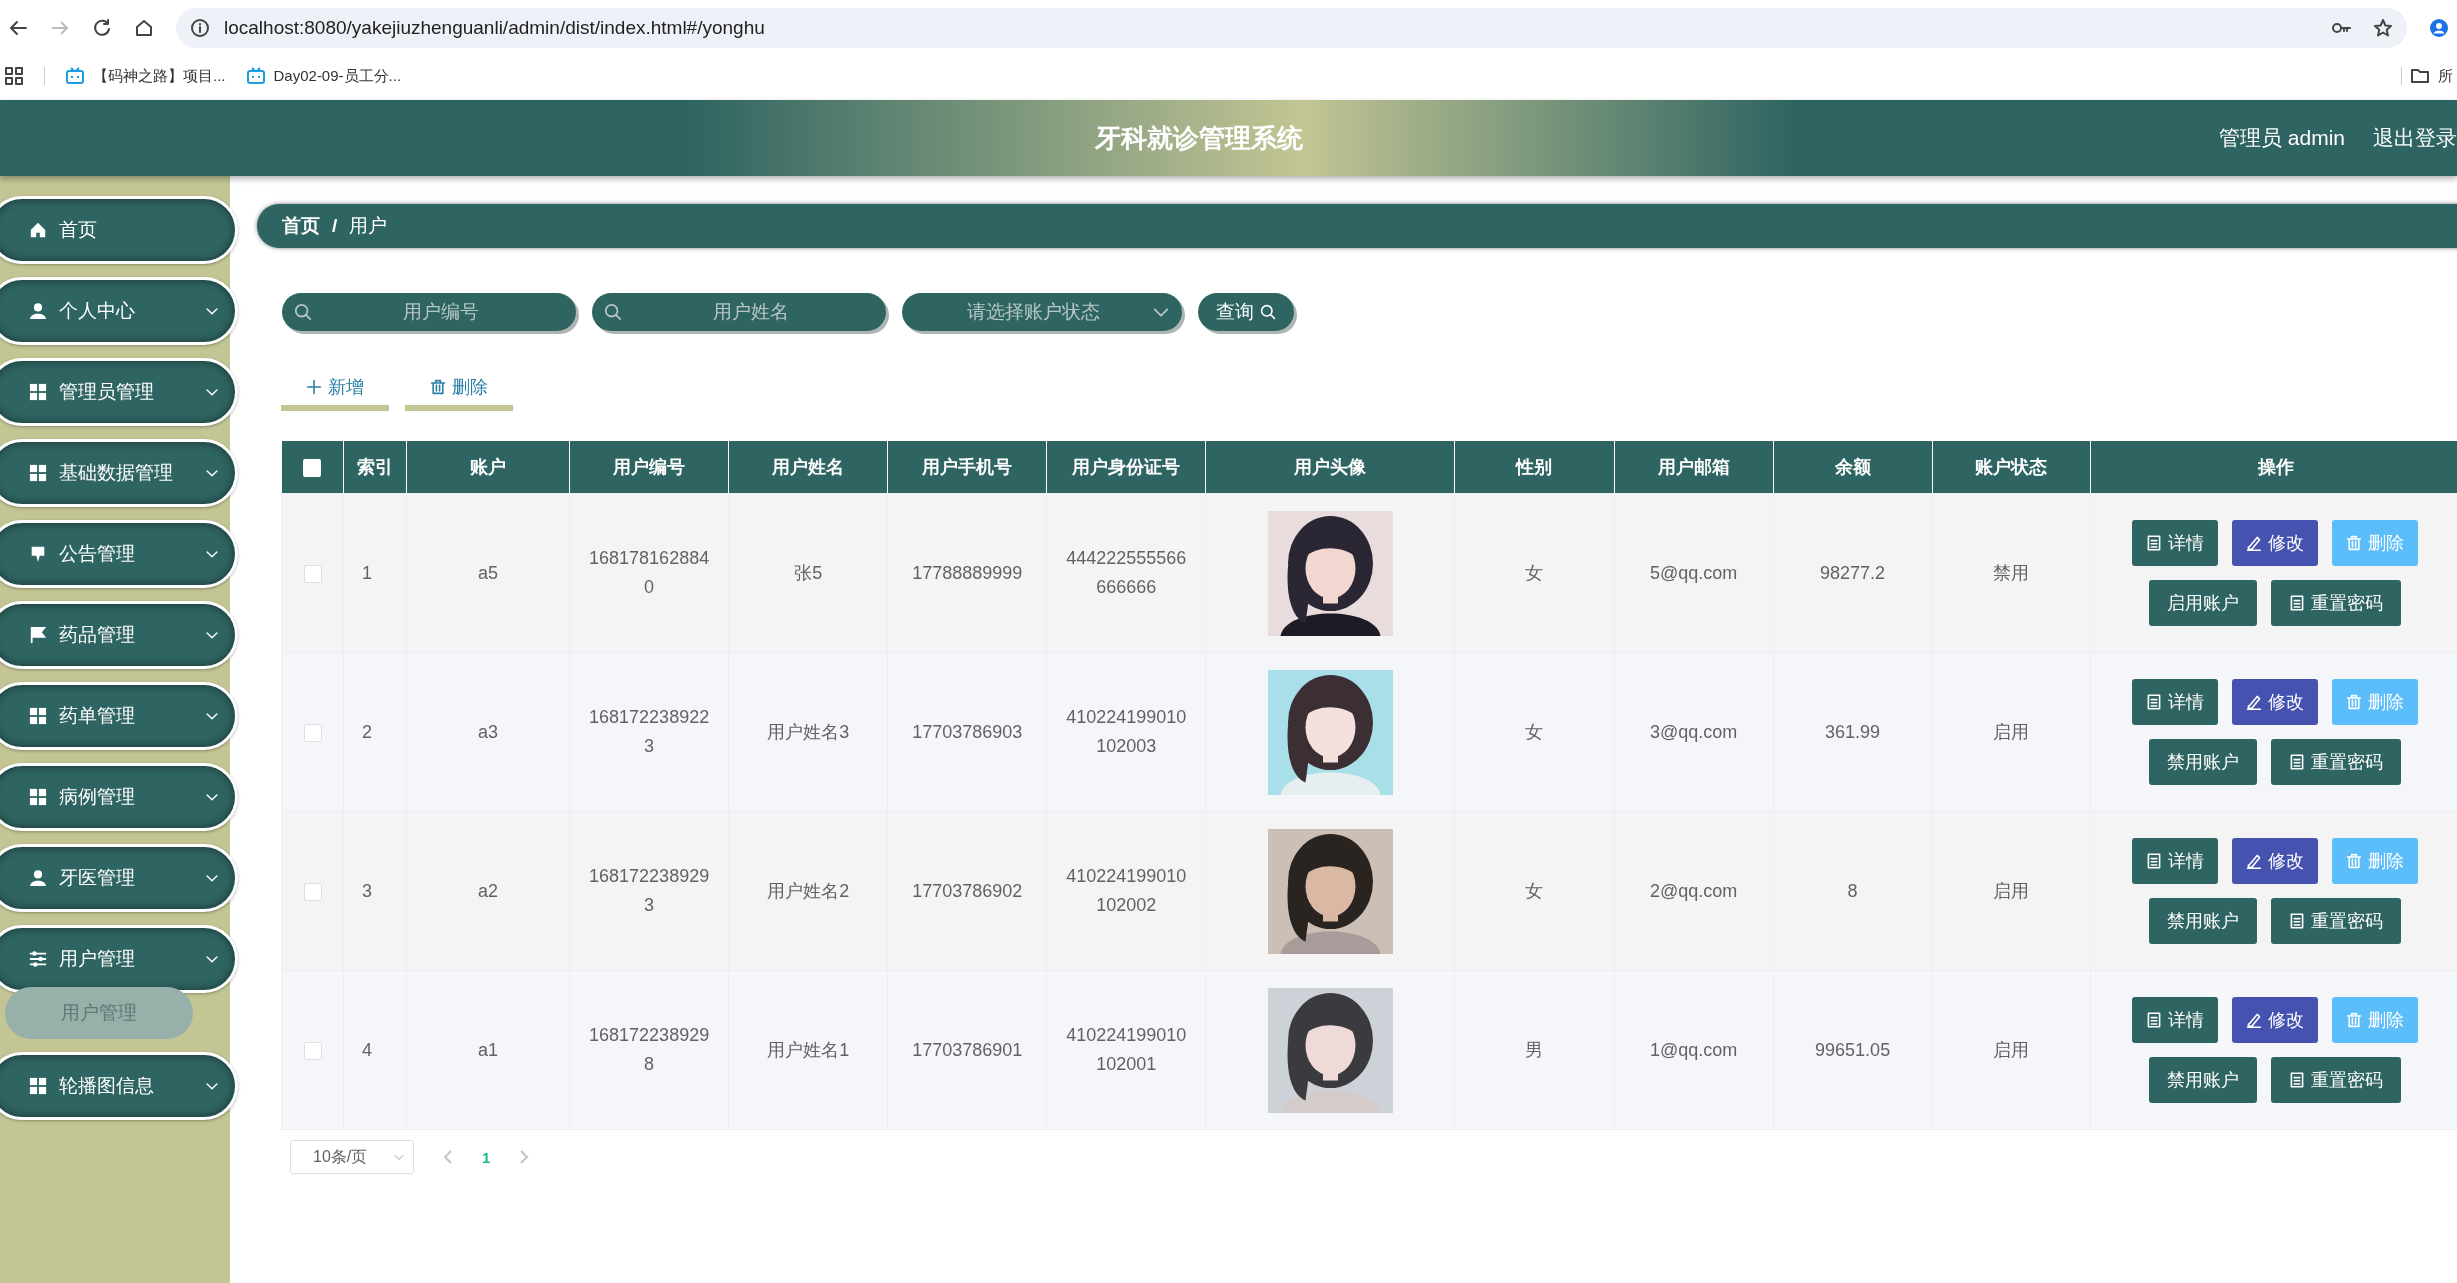 The height and width of the screenshot is (1283, 2457). What do you see at coordinates (1291, 28) in the screenshot?
I see `address-bar: localhost:8080/yakejiuzhenguanli/admin/dist/index.html#/yonghu` at bounding box center [1291, 28].